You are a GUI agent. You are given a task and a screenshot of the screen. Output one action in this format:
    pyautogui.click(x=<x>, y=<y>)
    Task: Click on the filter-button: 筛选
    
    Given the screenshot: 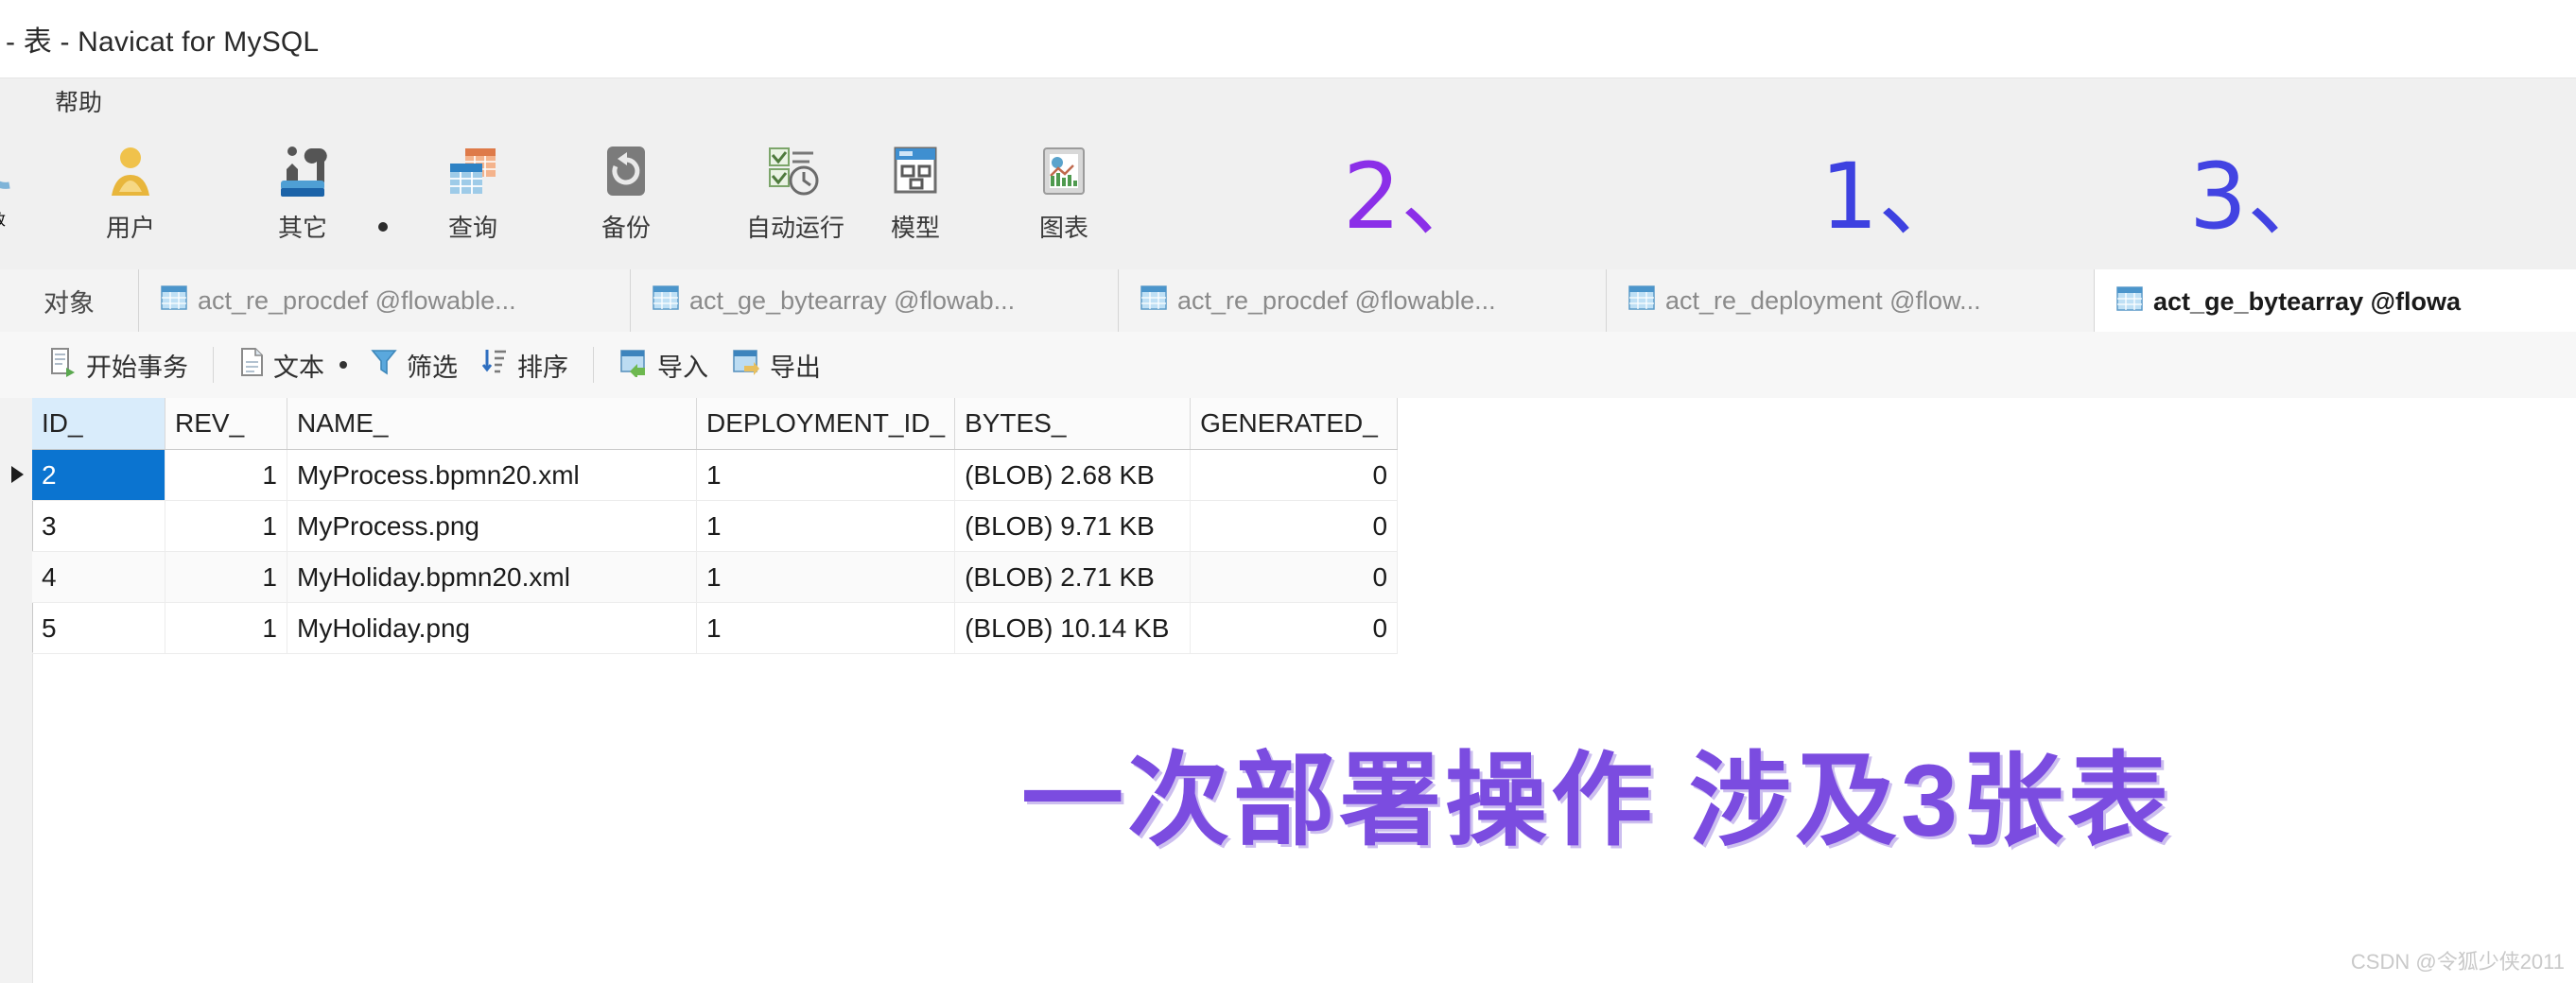 What is the action you would take?
    pyautogui.click(x=413, y=365)
    